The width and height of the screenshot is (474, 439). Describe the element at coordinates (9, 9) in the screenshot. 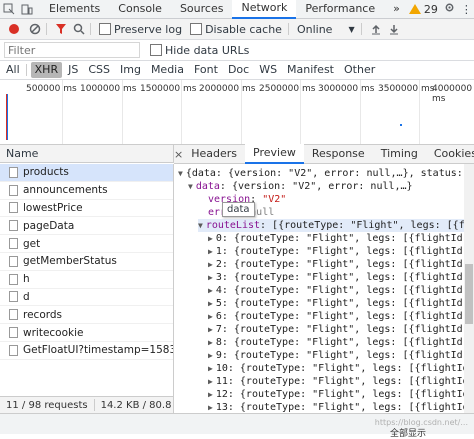

I see `inspect-element-icon` at that location.